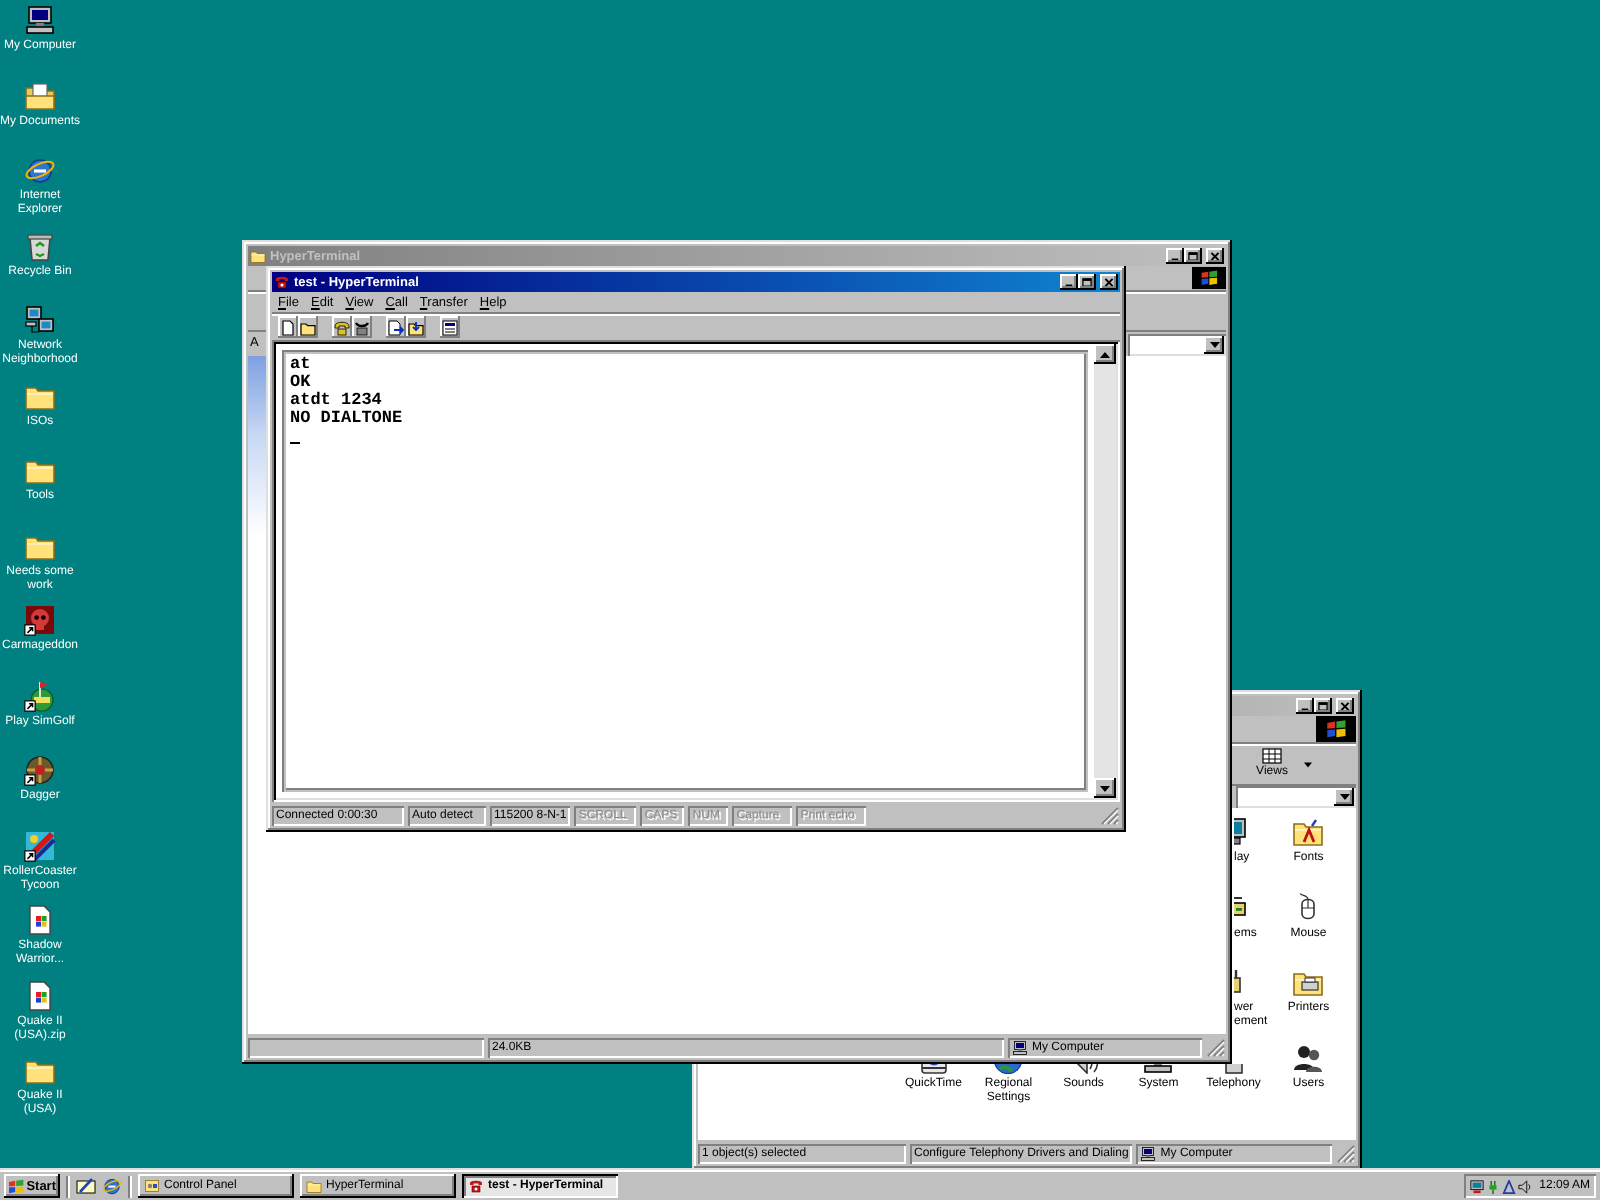  I want to click on sheet-icon, so click(450, 327).